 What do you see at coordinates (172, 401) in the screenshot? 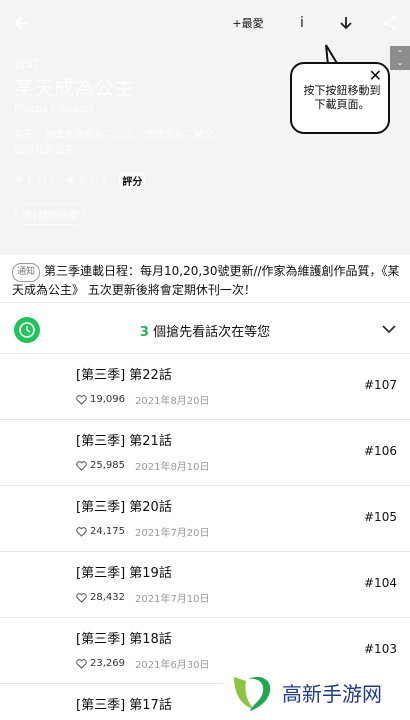
I see `episode-date: 2021年8月20日` at bounding box center [172, 401].